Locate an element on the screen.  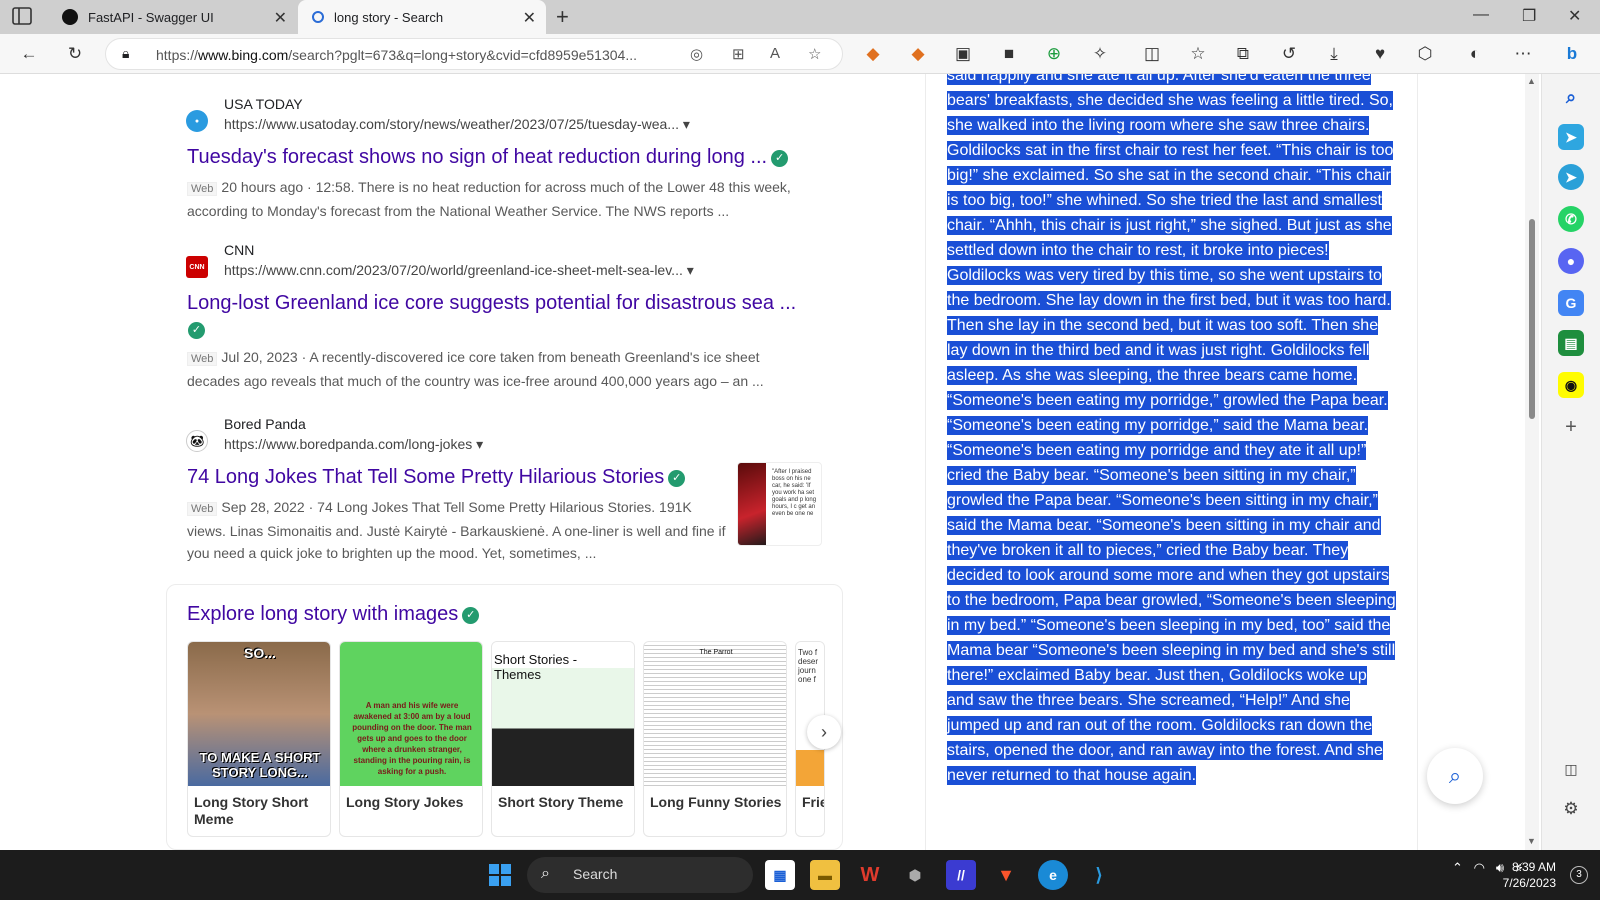
favorite-star-icon: ☆ is located at coordinates (814, 54).